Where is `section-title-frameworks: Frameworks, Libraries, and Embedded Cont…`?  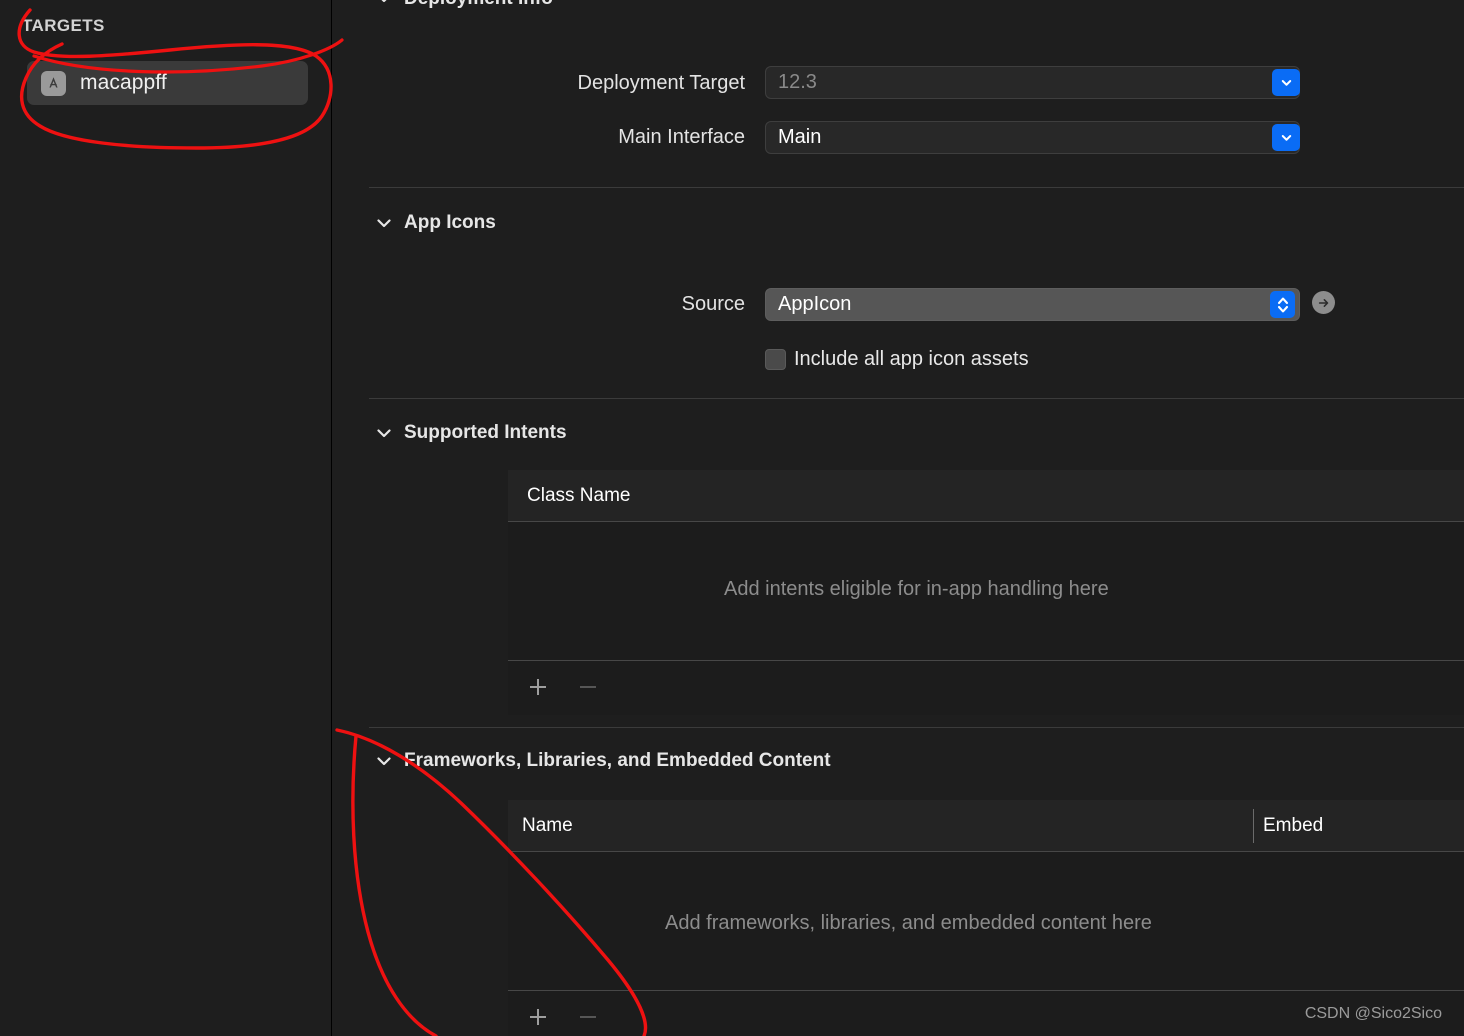
section-title-frameworks: Frameworks, Libraries, and Embedded Cont… is located at coordinates (617, 760).